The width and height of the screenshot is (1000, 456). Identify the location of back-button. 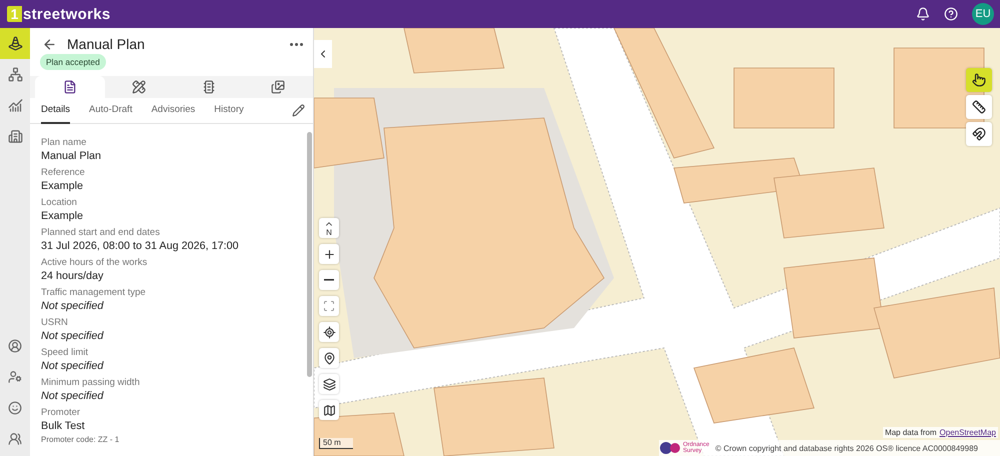
(49, 44).